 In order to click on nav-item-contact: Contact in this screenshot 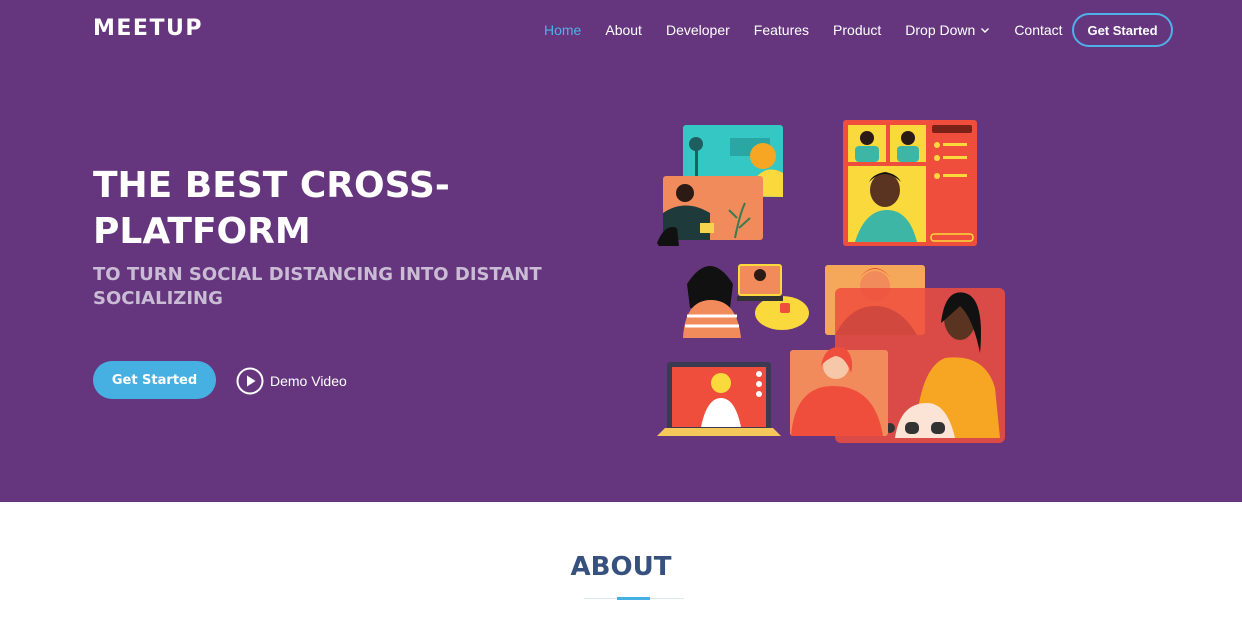, I will do `click(1038, 30)`.